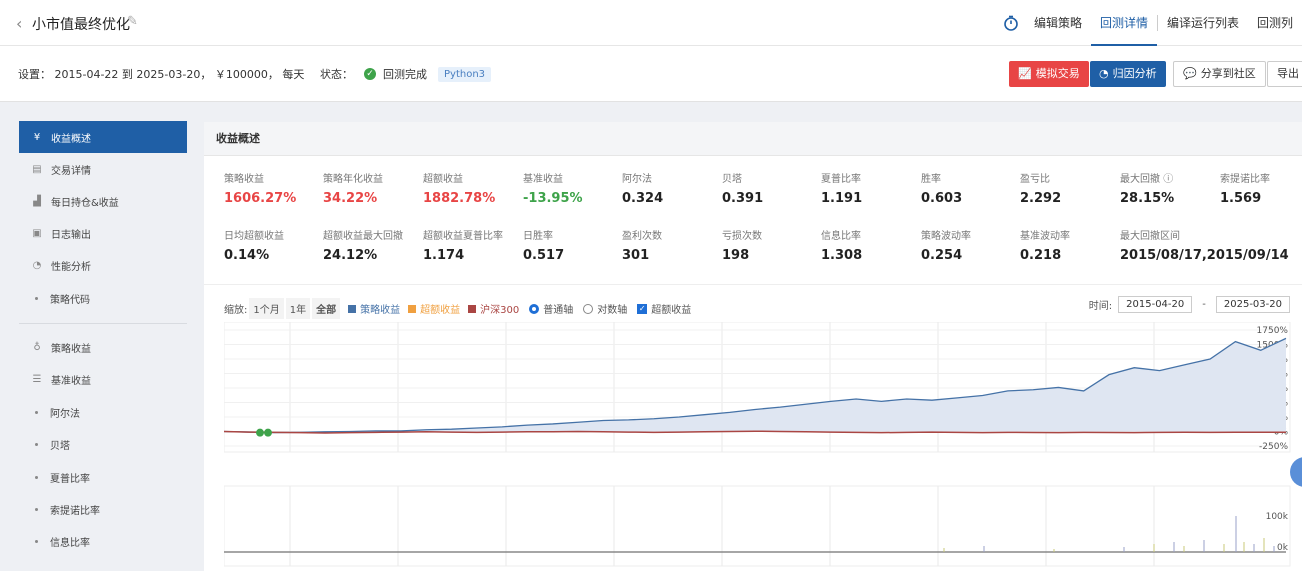 This screenshot has width=1302, height=571. What do you see at coordinates (380, 308) in the screenshot?
I see `legend-strategy: 策略收益` at bounding box center [380, 308].